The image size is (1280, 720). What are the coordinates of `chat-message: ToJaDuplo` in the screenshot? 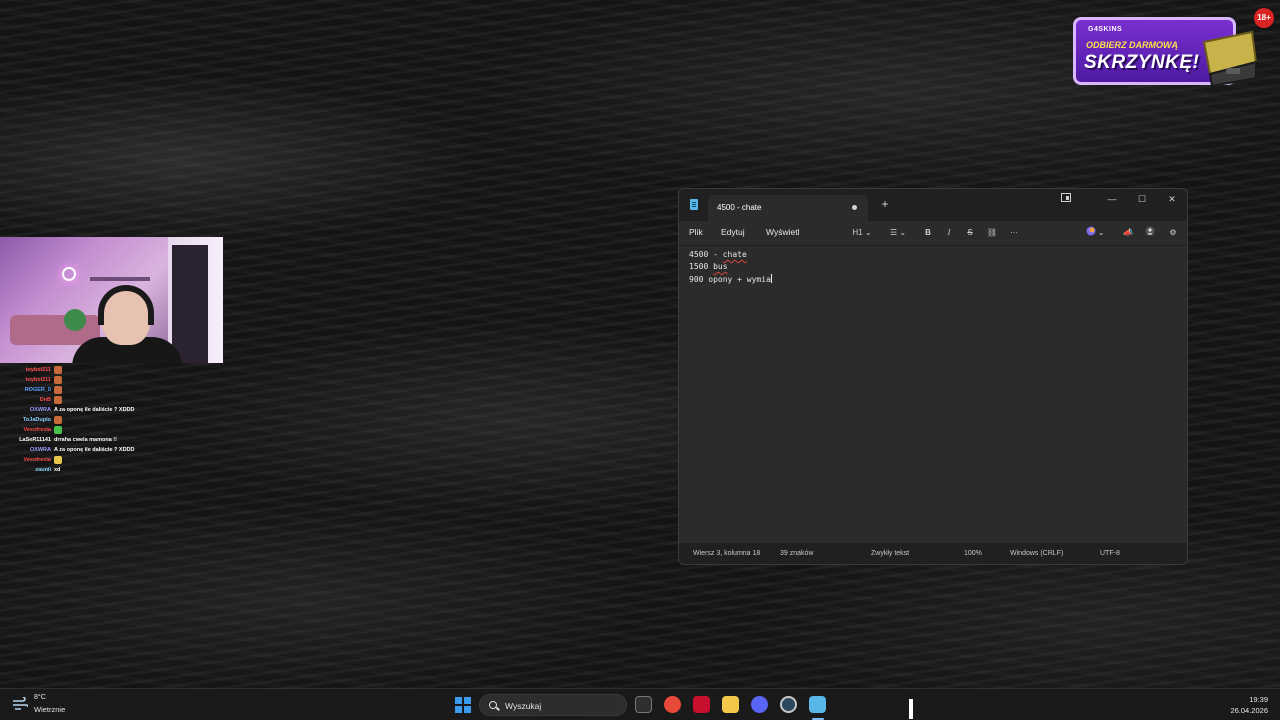 It's located at (100, 420).